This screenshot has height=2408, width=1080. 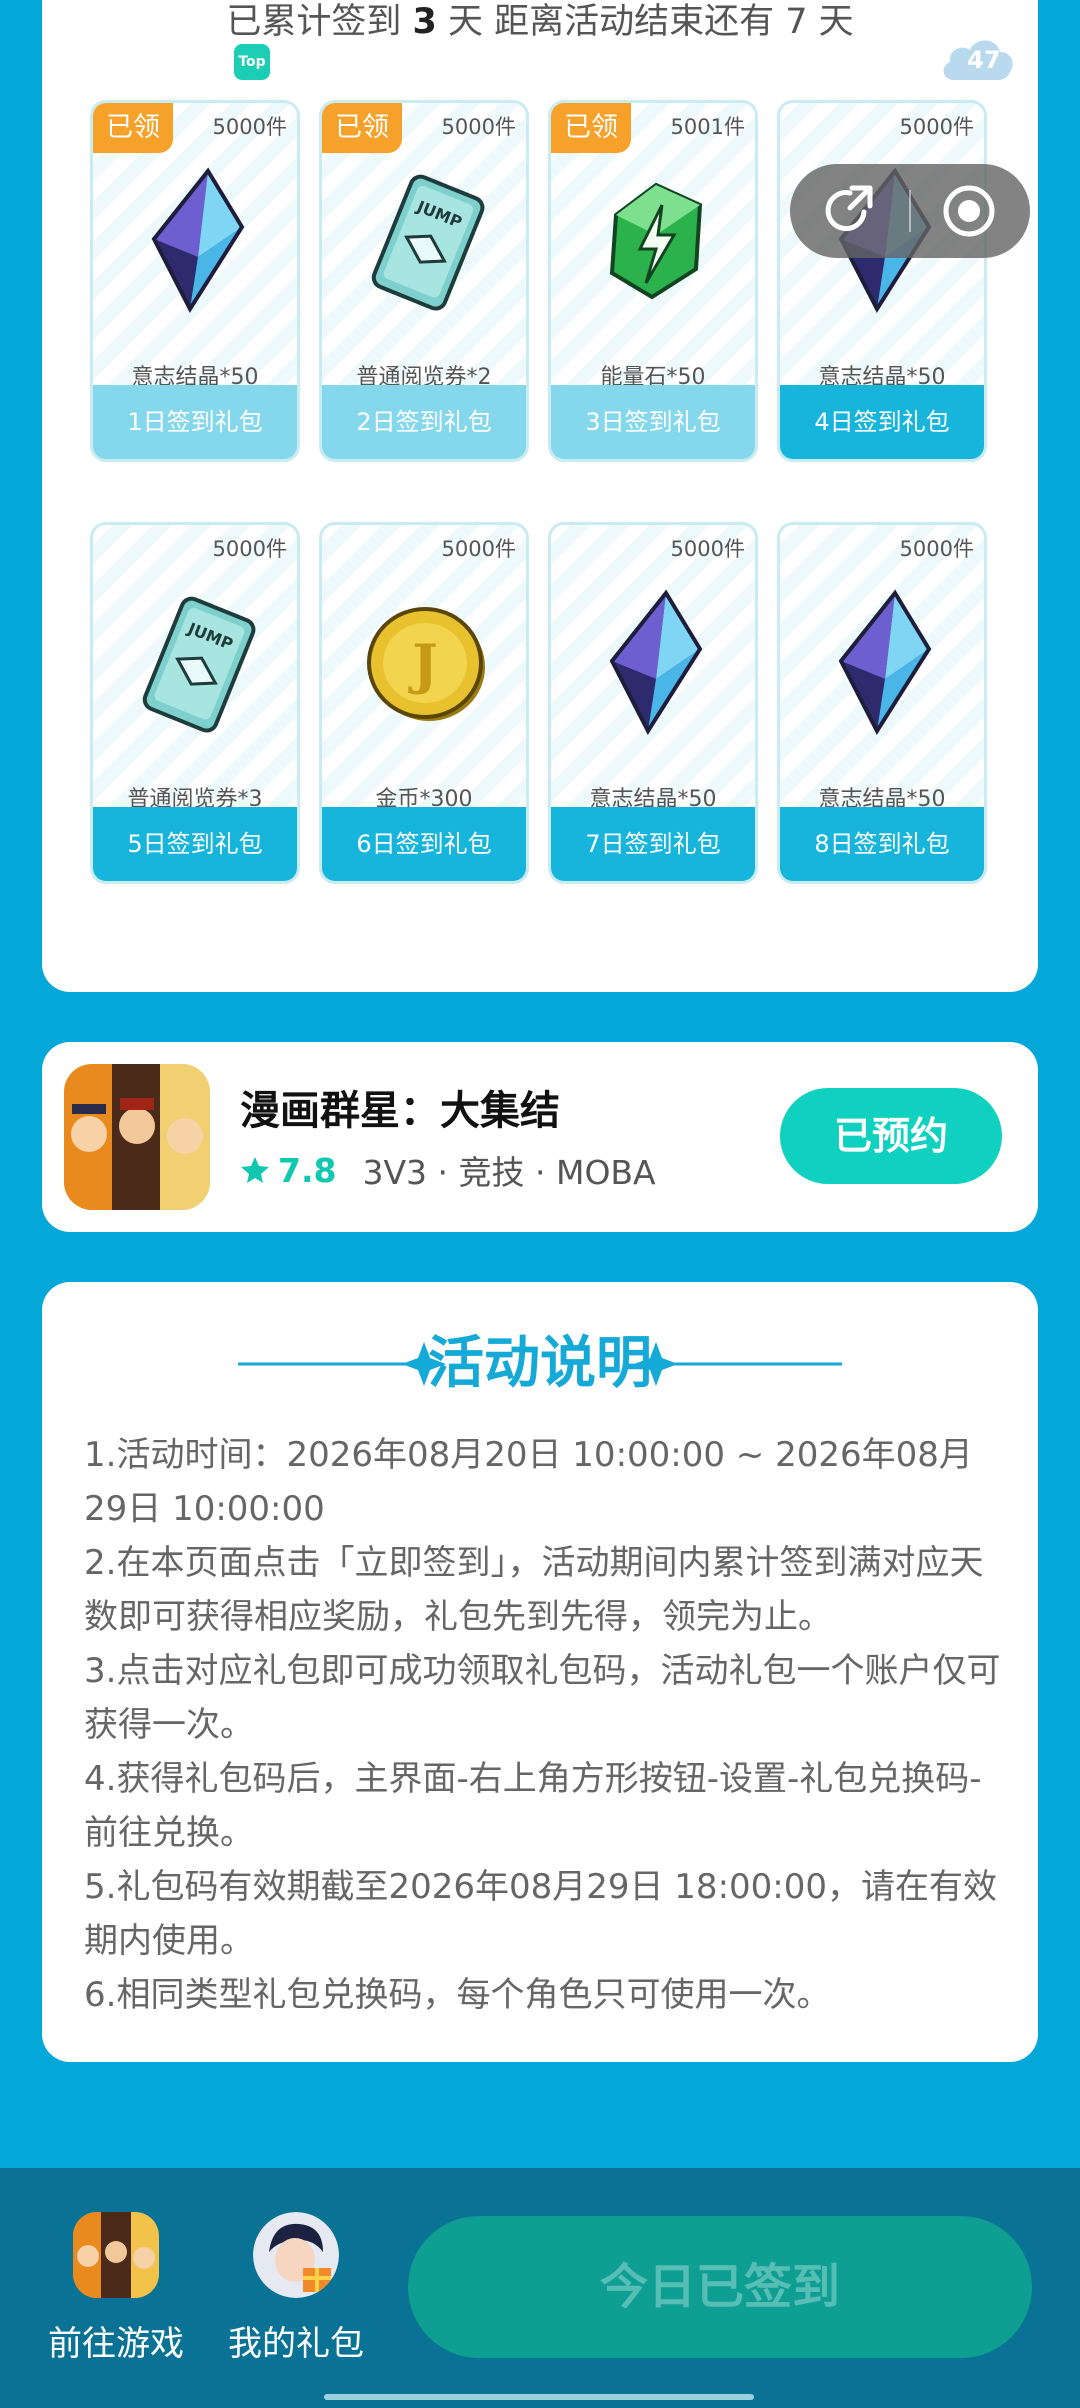 I want to click on rules-title: 活动说明, so click(x=540, y=1363).